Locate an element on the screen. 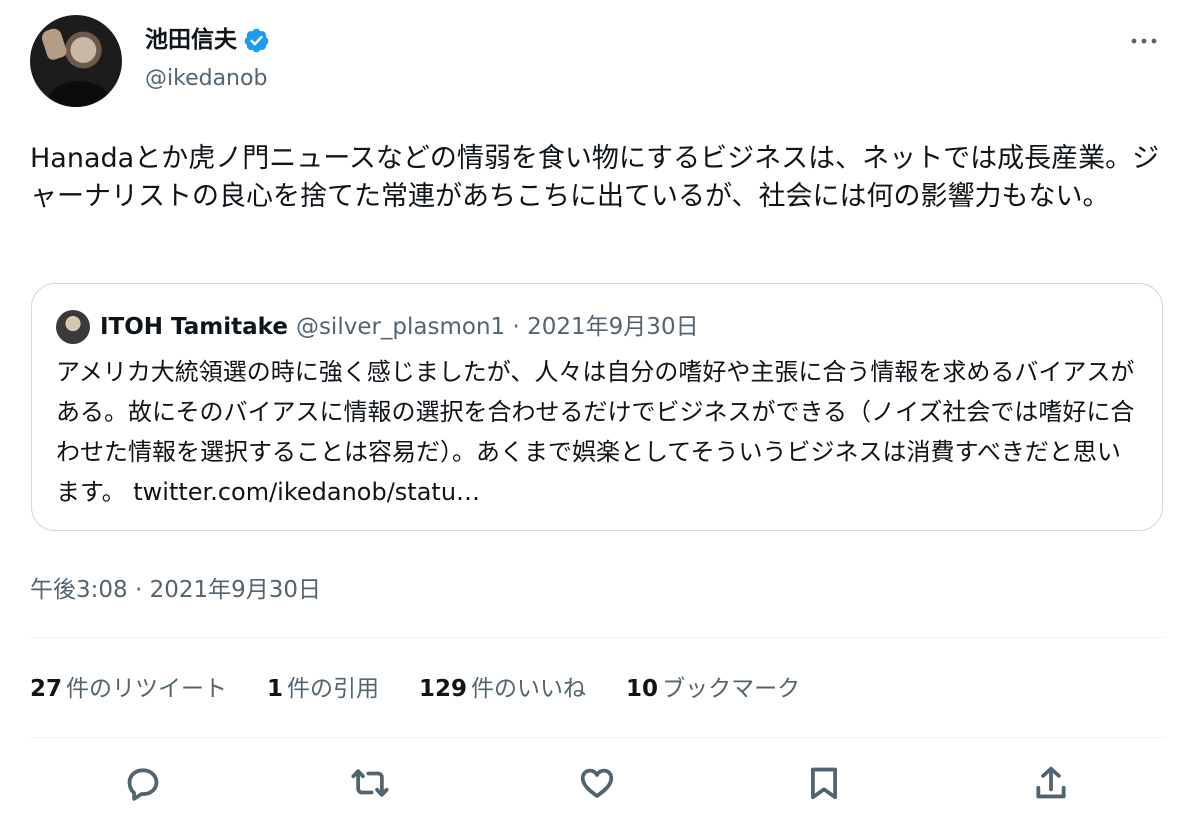  like-button is located at coordinates (597, 783).